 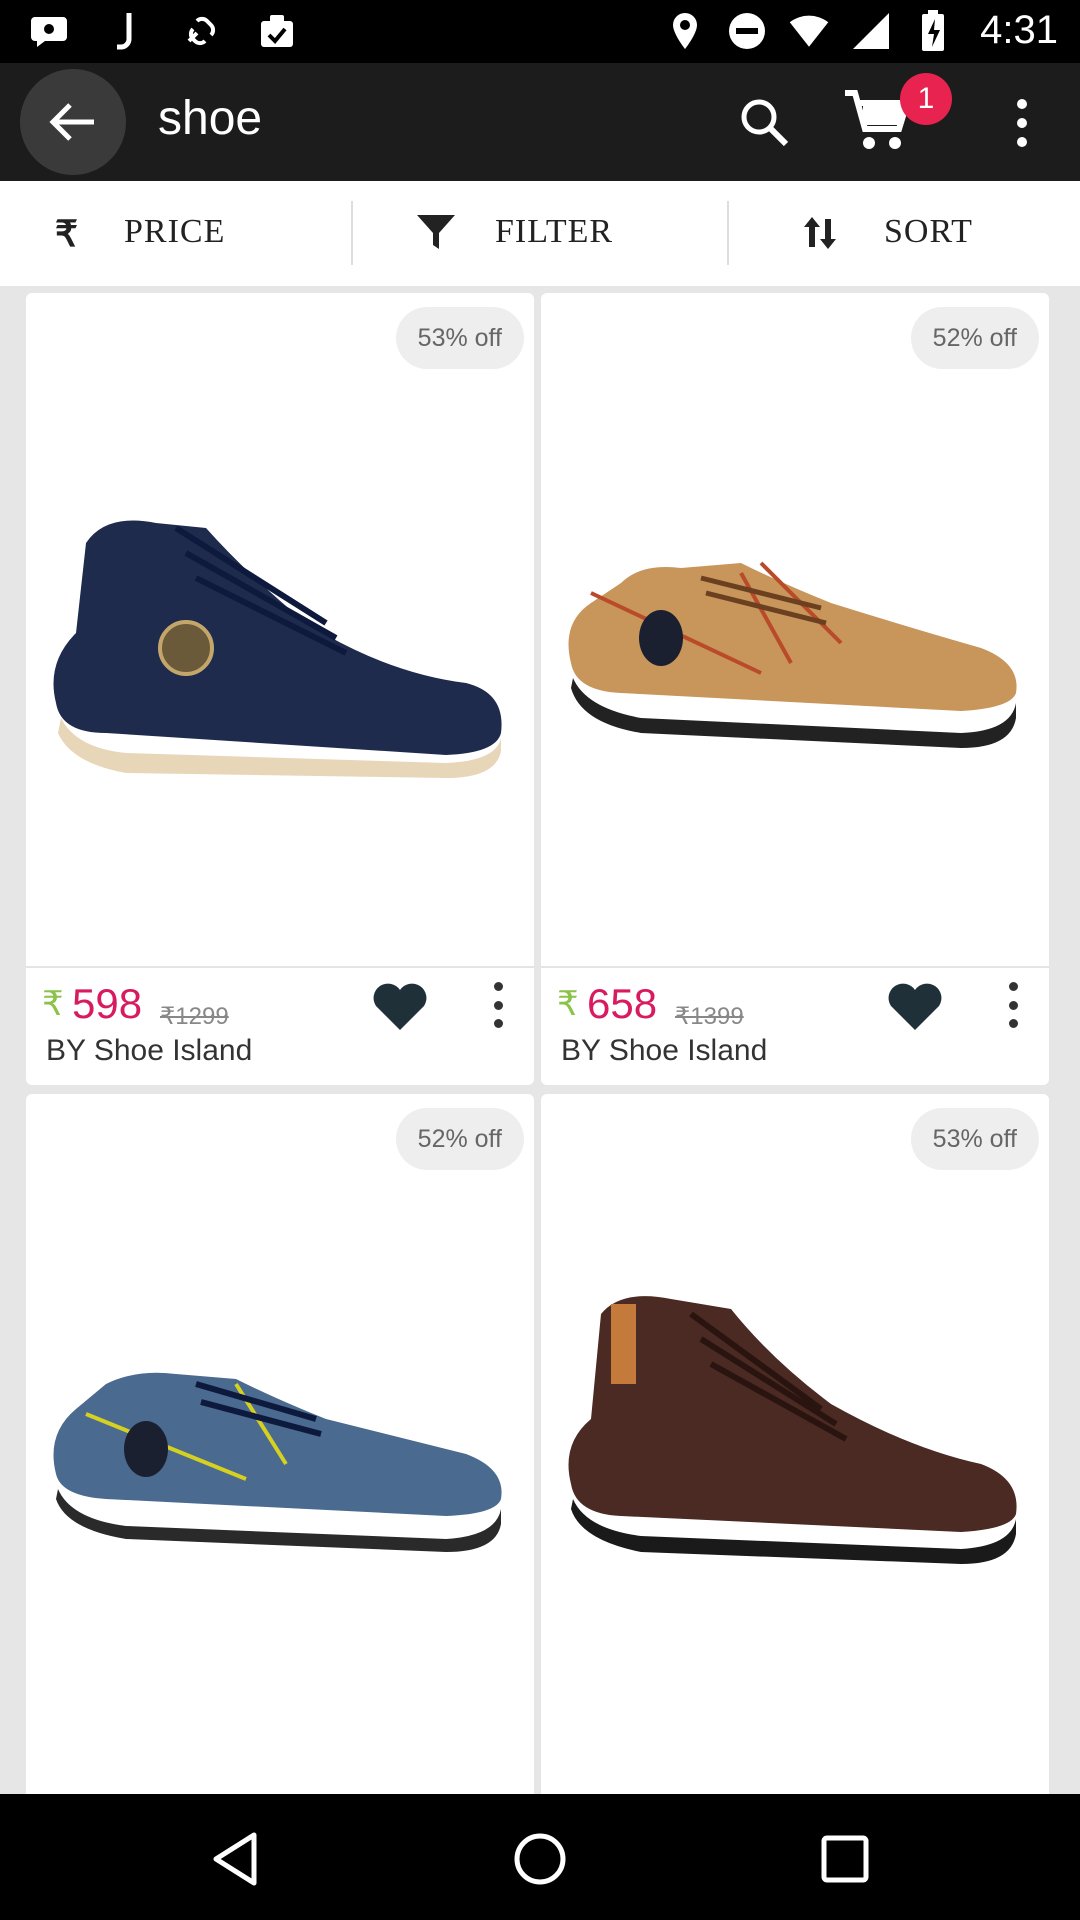 What do you see at coordinates (125, 31) in the screenshot?
I see `j-app-icon` at bounding box center [125, 31].